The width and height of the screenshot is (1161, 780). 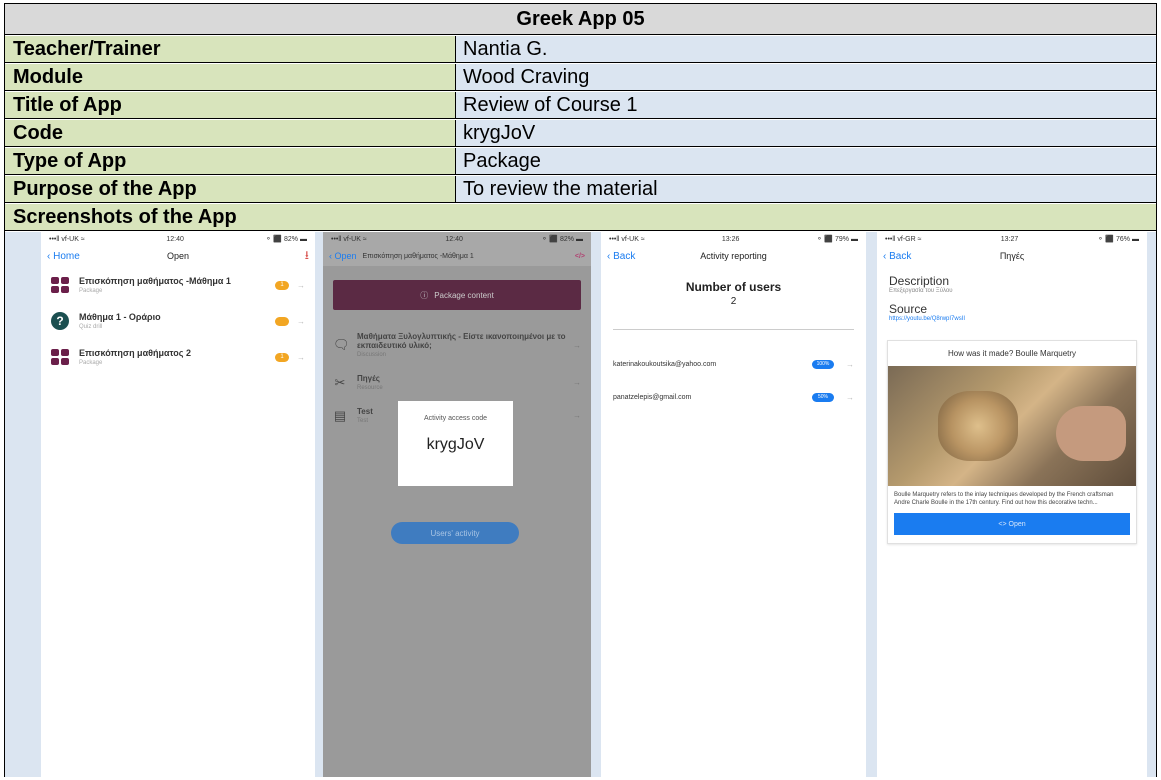 I want to click on nav-bar: ‹ Home Open ⭳, so click(x=178, y=256).